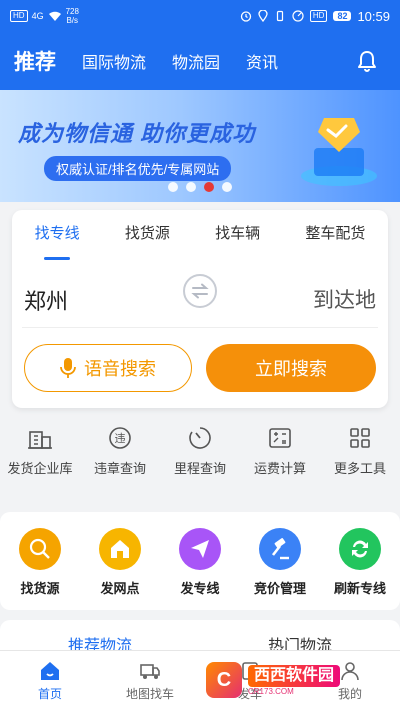 This screenshot has width=400, height=710. Describe the element at coordinates (150, 671) in the screenshot. I see `truck-icon` at that location.